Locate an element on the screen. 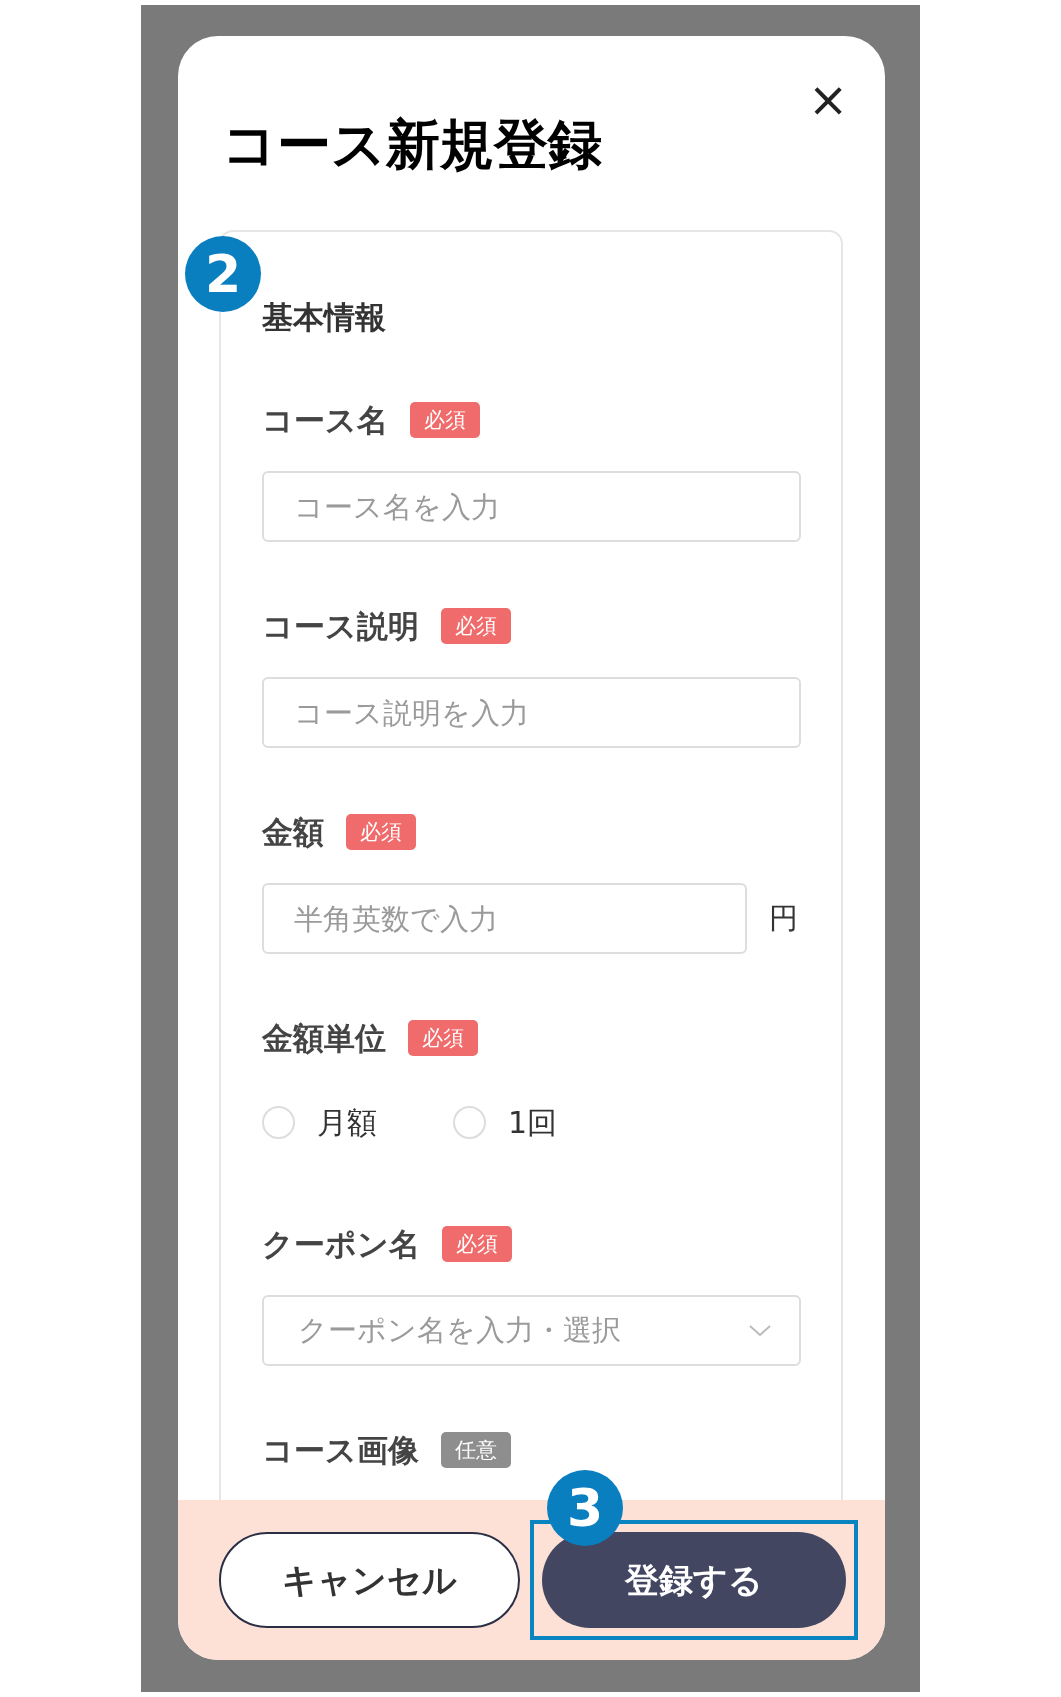  cancel-button: キャンセル is located at coordinates (369, 1580).